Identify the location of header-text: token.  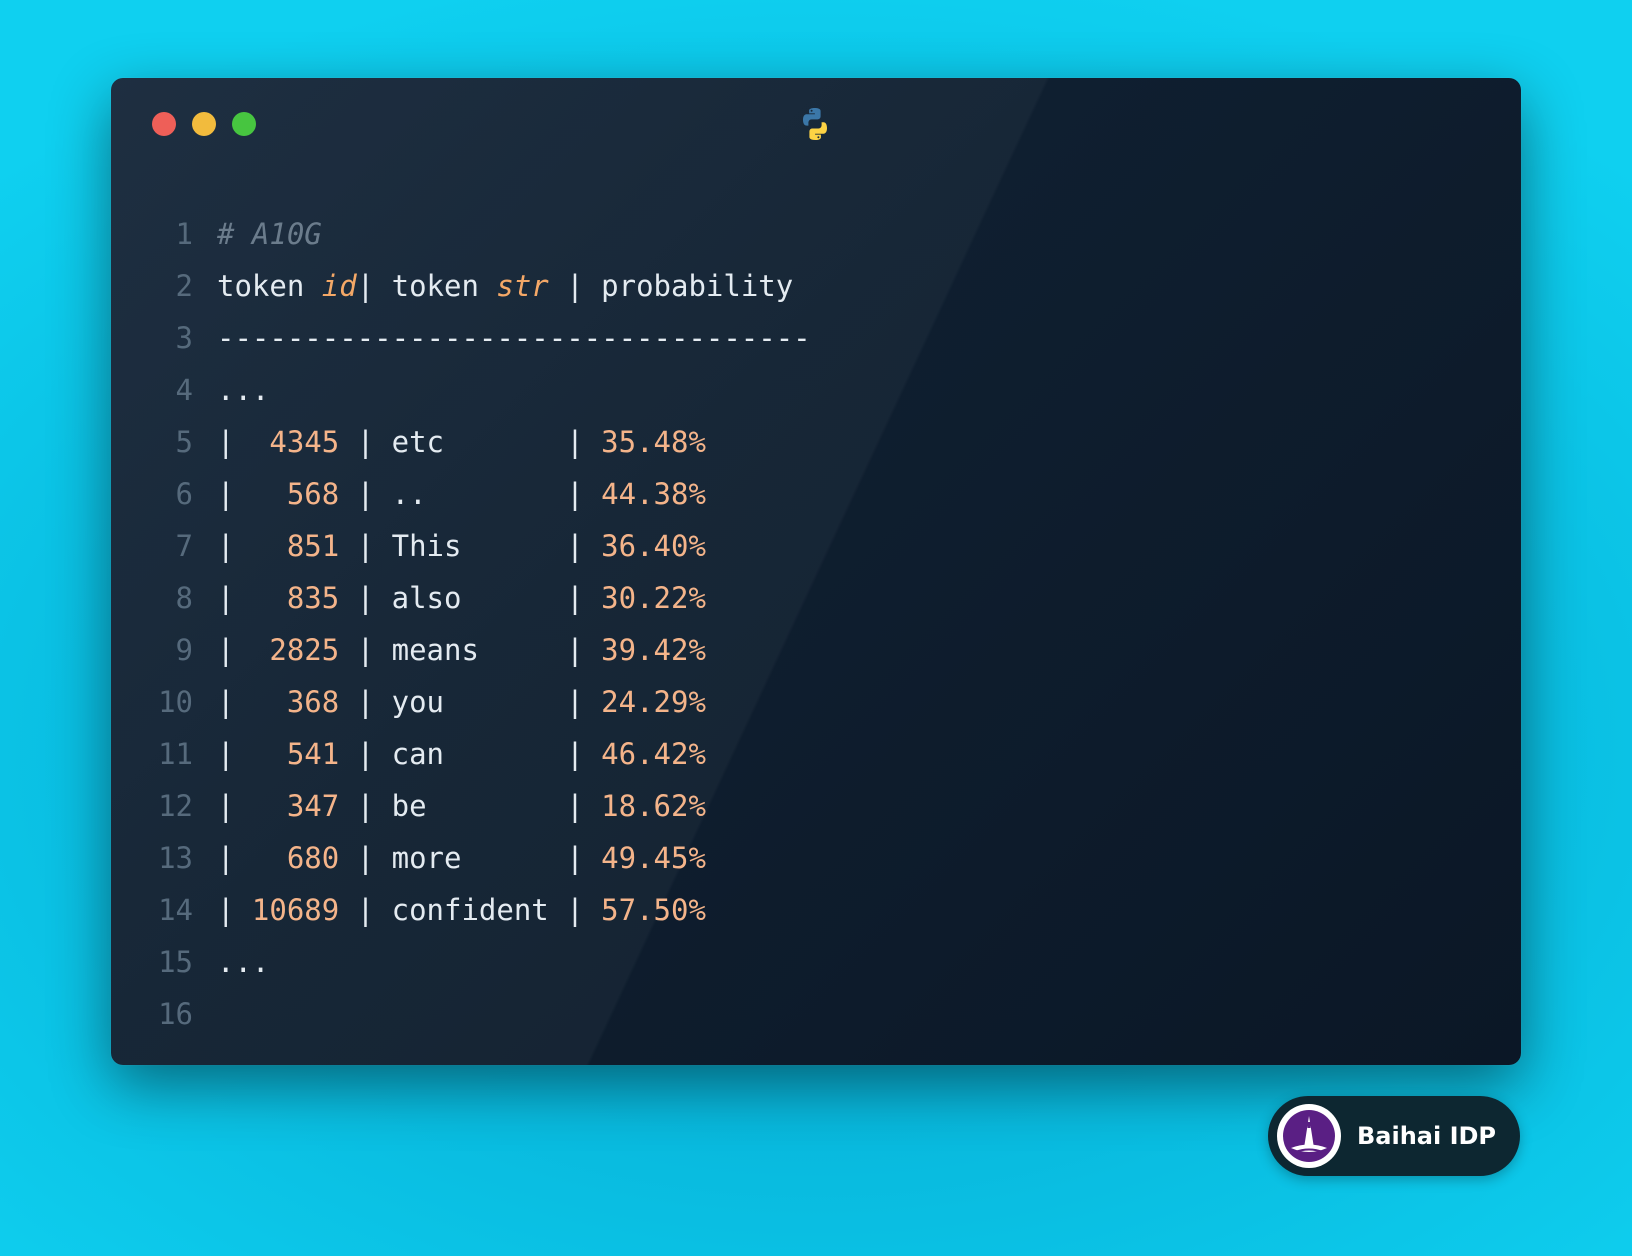
(269, 286).